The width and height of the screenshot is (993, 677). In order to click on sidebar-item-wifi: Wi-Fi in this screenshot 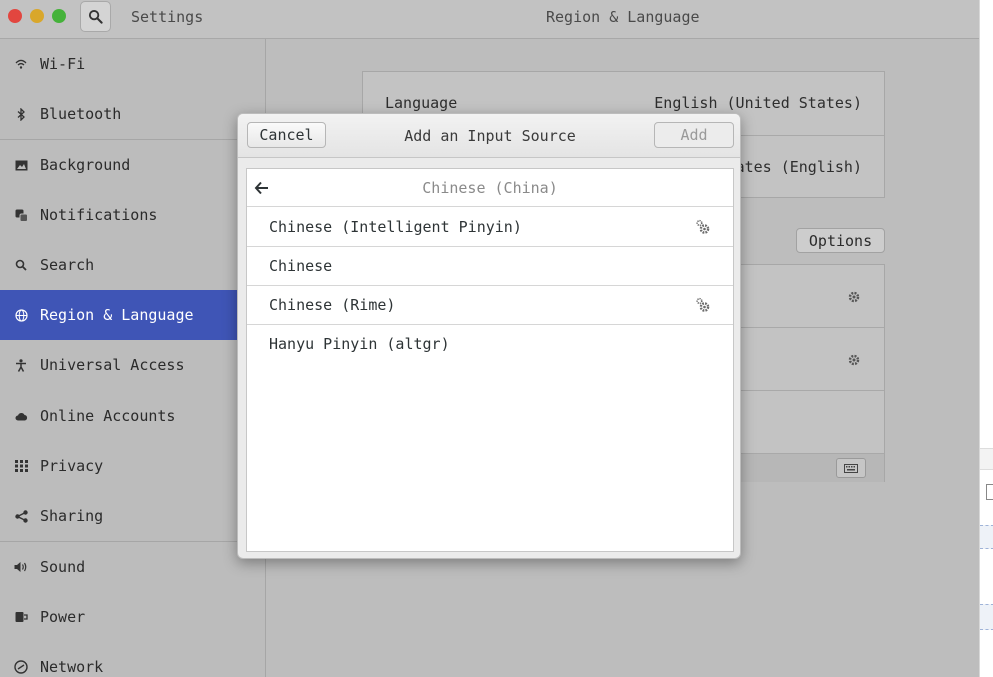, I will do `click(133, 64)`.